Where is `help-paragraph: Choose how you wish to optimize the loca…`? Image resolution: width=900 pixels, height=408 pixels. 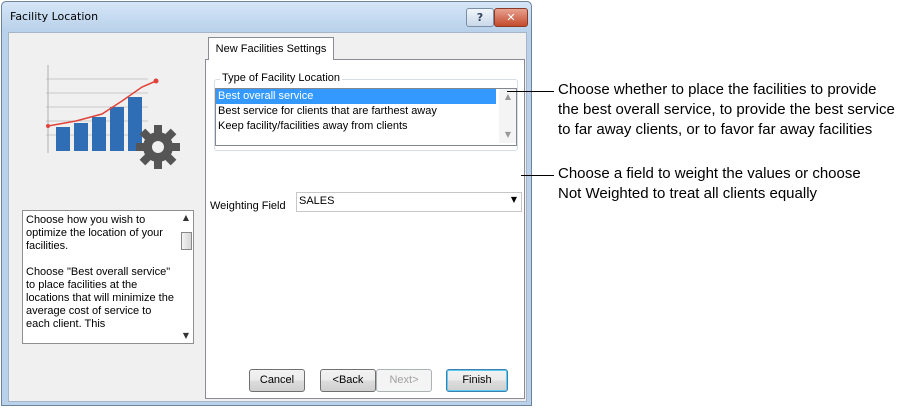 help-paragraph: Choose how you wish to optimize the loca… is located at coordinates (94, 233).